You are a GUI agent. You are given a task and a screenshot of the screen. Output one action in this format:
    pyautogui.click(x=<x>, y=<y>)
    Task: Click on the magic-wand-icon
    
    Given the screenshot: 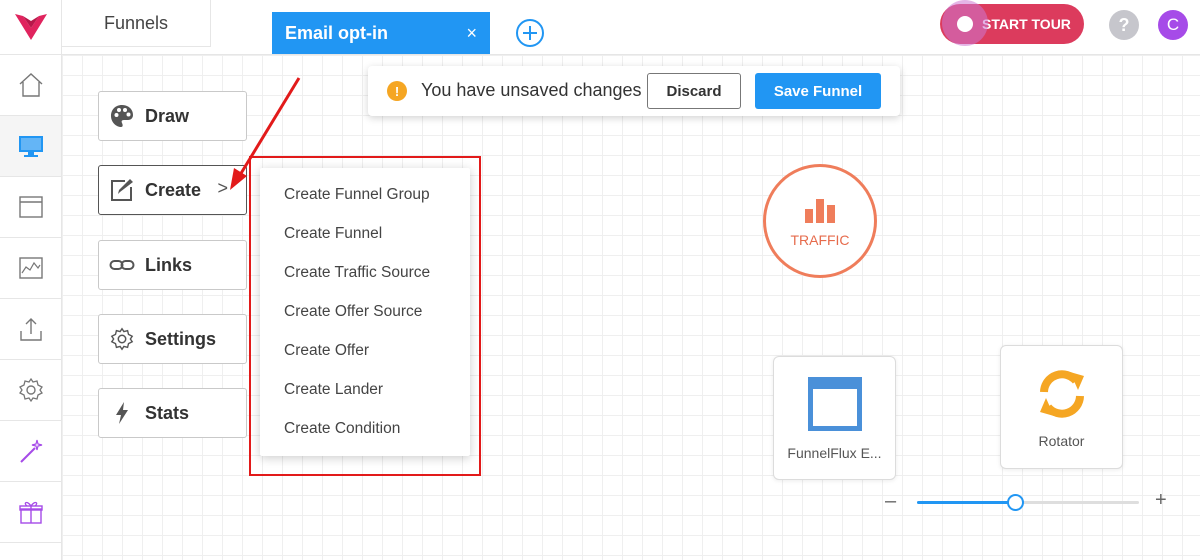 What is the action you would take?
    pyautogui.click(x=30, y=451)
    